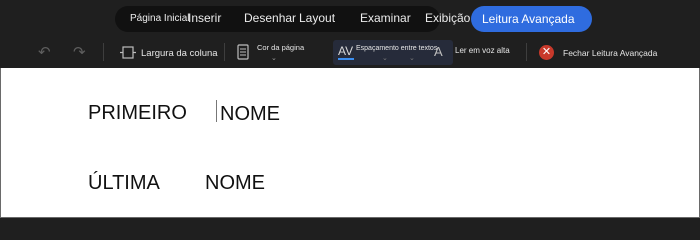 Image resolution: width=700 pixels, height=240 pixels. What do you see at coordinates (610, 53) in the screenshot?
I see `close-label: Fechar Leitura Avançada` at bounding box center [610, 53].